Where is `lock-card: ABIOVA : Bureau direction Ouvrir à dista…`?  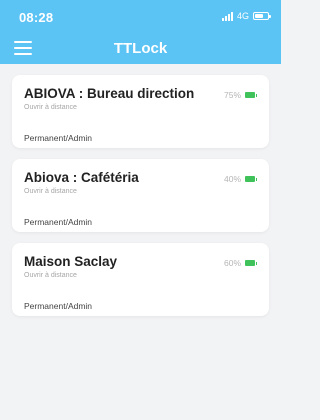
lock-card: ABIOVA : Bureau direction Ouvrir à dista… is located at coordinates (140, 111).